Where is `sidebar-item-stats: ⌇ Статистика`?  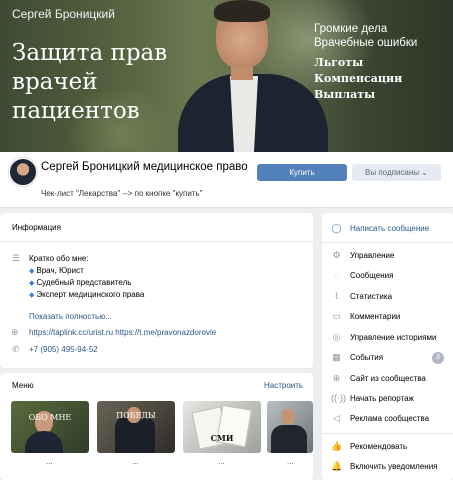 sidebar-item-stats: ⌇ Статистика is located at coordinates (387, 297).